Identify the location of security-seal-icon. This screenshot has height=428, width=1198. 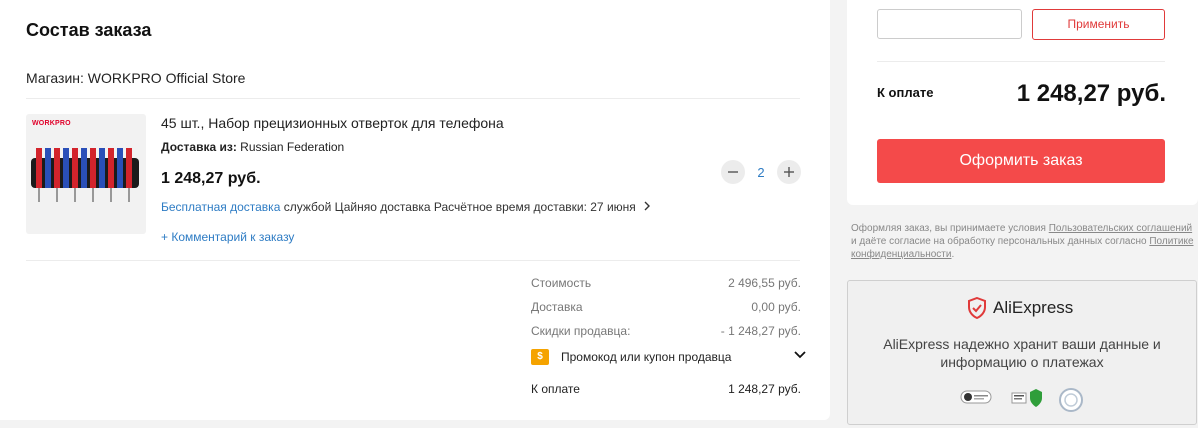
(1071, 402).